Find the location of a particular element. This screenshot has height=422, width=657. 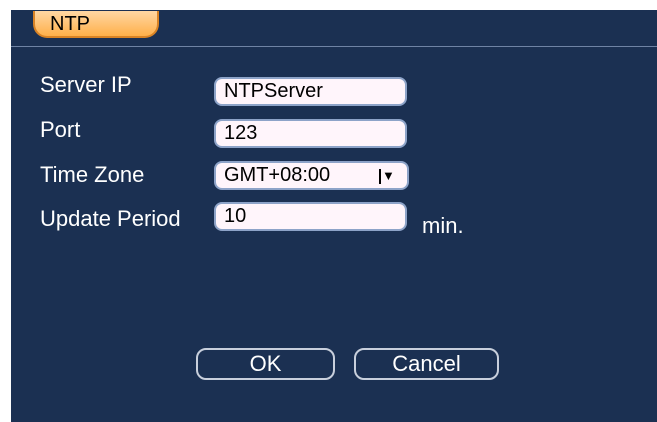

port-label: Port is located at coordinates (60, 129).